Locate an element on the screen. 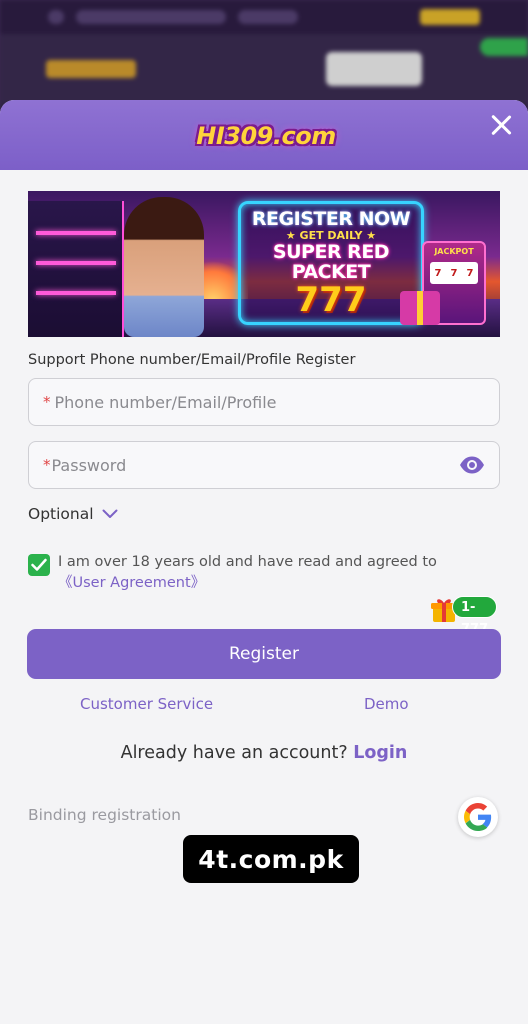 This screenshot has height=1024, width=528. already-account-row: Already have an account? Login is located at coordinates (264, 753).